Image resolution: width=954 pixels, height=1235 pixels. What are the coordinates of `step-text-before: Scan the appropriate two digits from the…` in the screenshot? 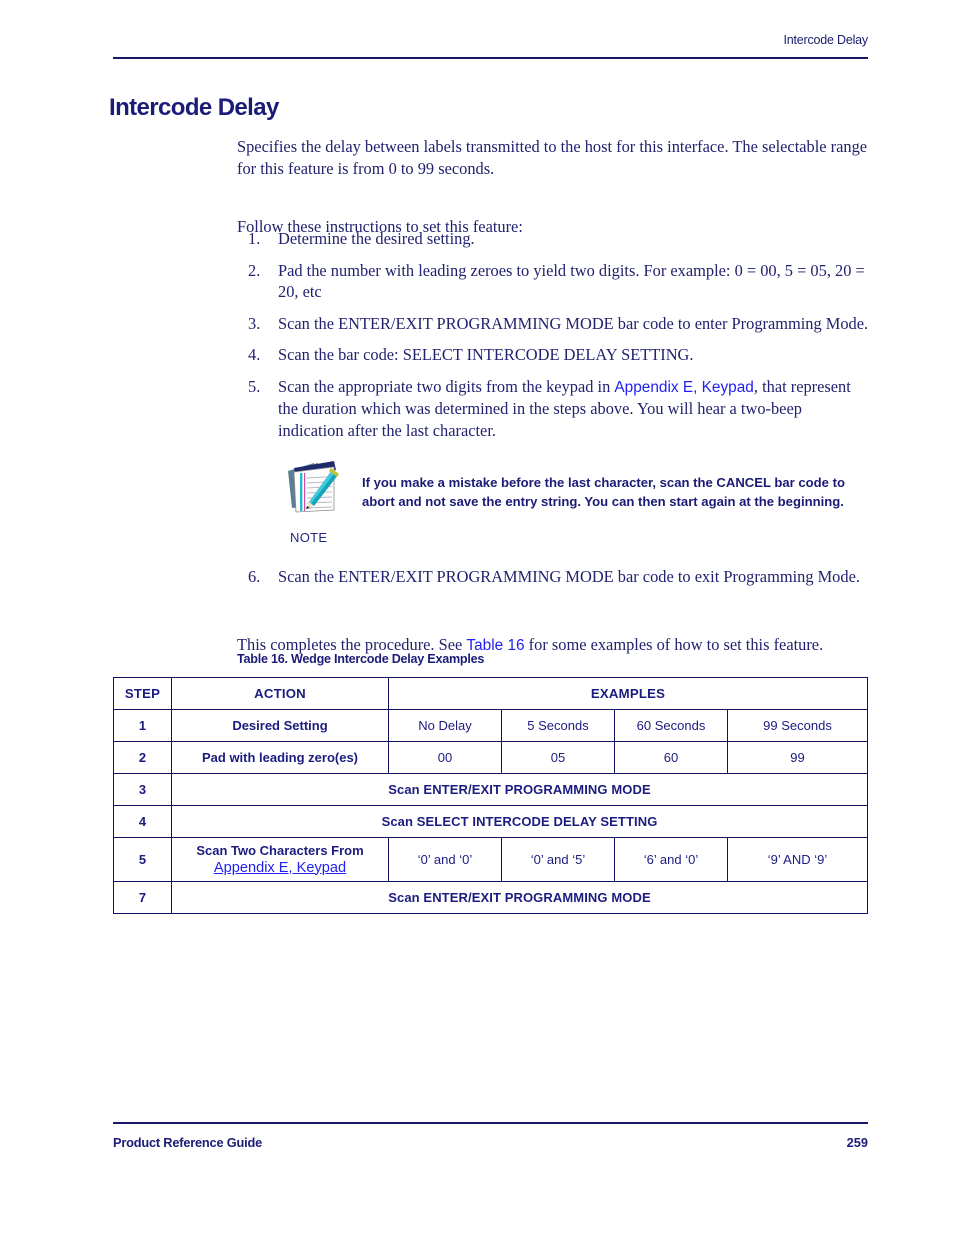 It's located at (446, 386).